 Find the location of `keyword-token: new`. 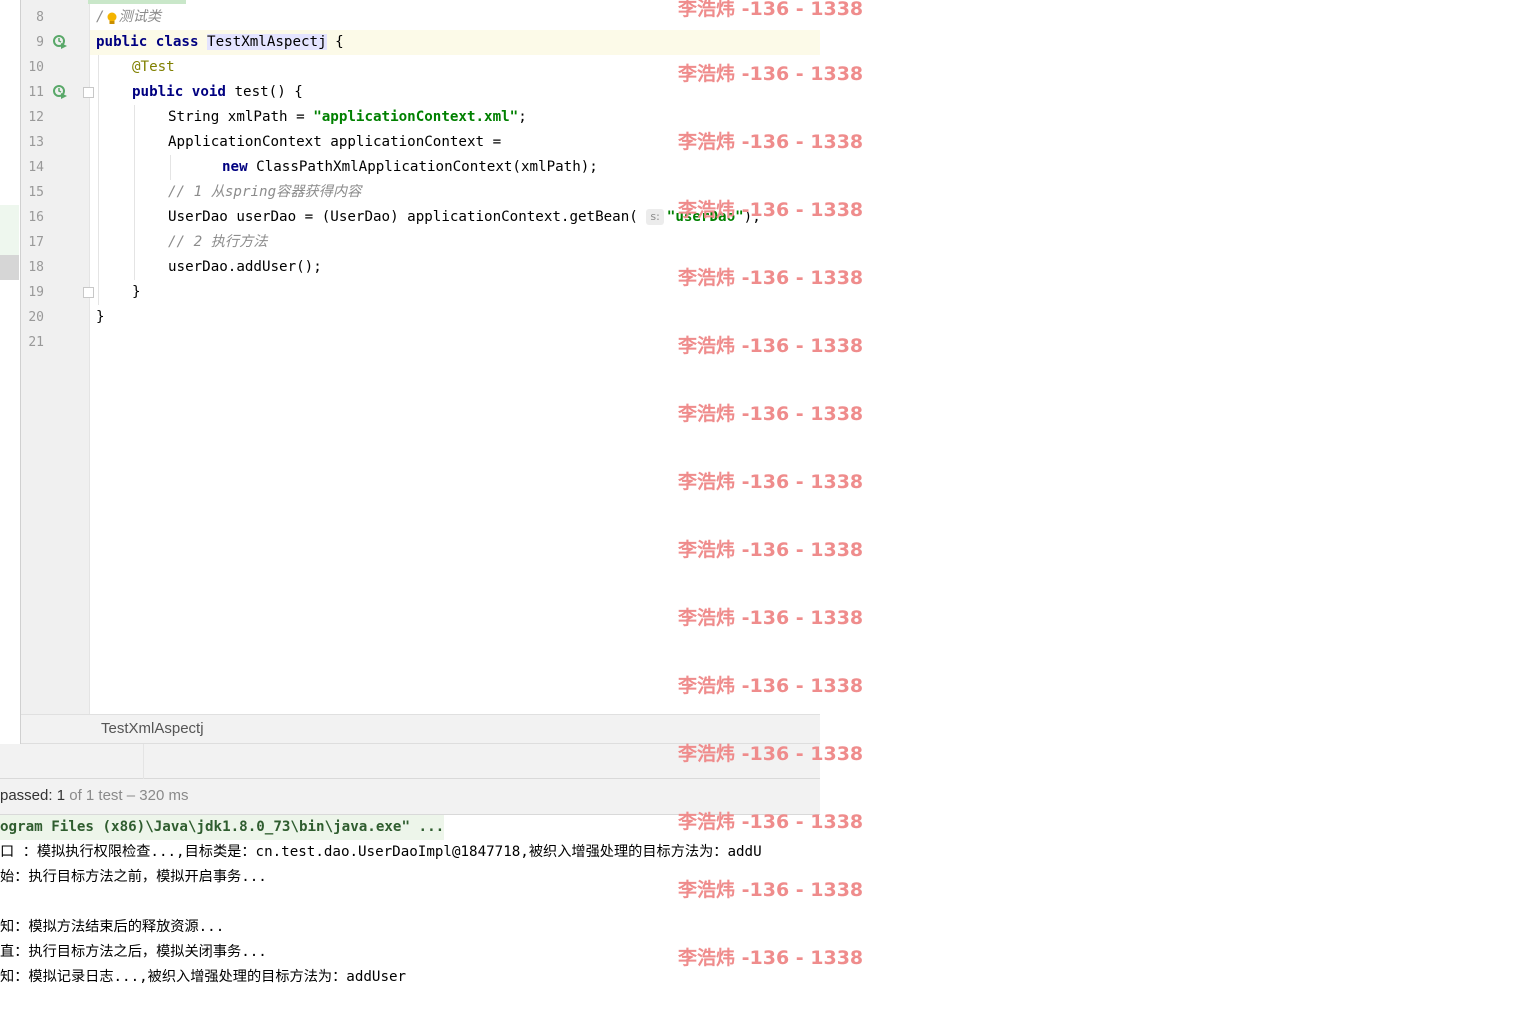

keyword-token: new is located at coordinates (235, 167).